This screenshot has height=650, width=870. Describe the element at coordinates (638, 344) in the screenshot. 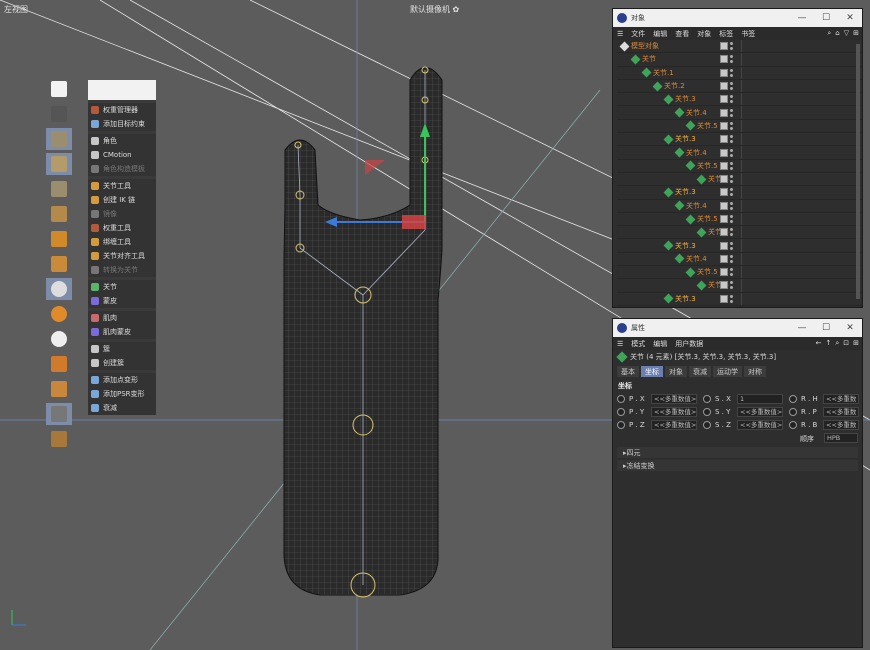

I see `menu-0: 模式` at that location.